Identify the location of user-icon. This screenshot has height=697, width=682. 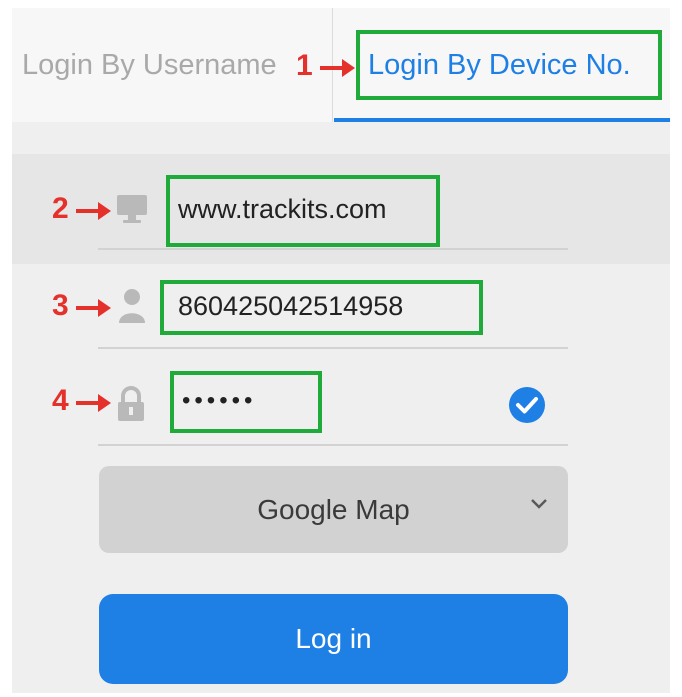
(132, 306).